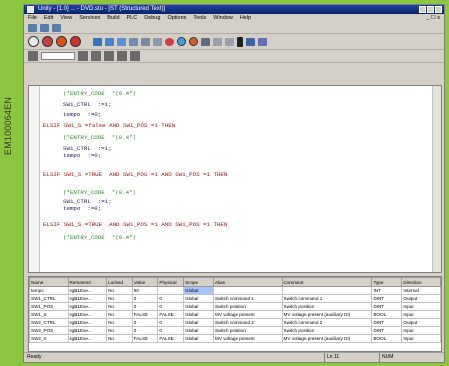 This screenshot has width=449, height=366. What do you see at coordinates (49, 330) in the screenshot?
I see `table-cell: SW2_POS` at bounding box center [49, 330].